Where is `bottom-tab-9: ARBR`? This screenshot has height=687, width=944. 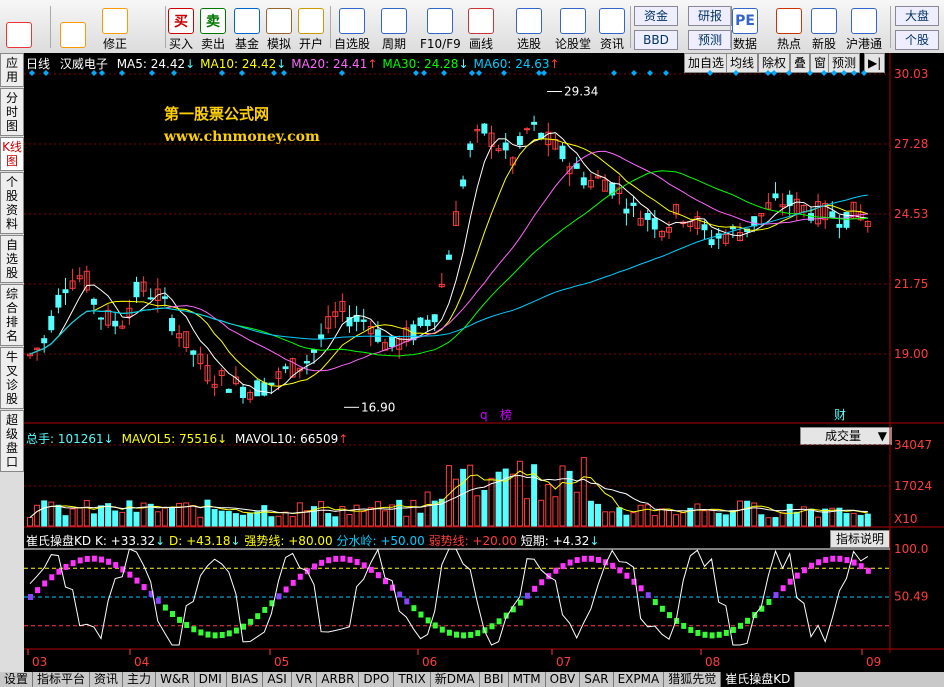
bottom-tab-9: ARBR is located at coordinates (338, 679).